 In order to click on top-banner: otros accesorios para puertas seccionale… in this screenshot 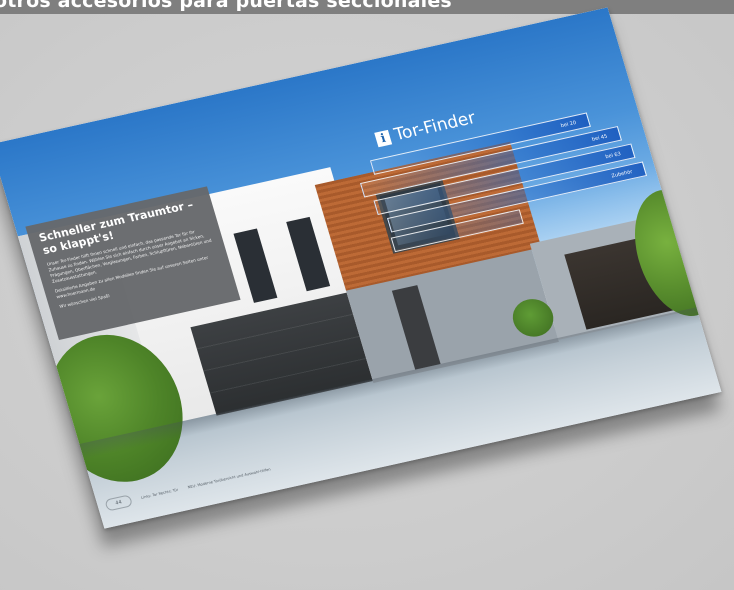, I will do `click(367, 7)`.